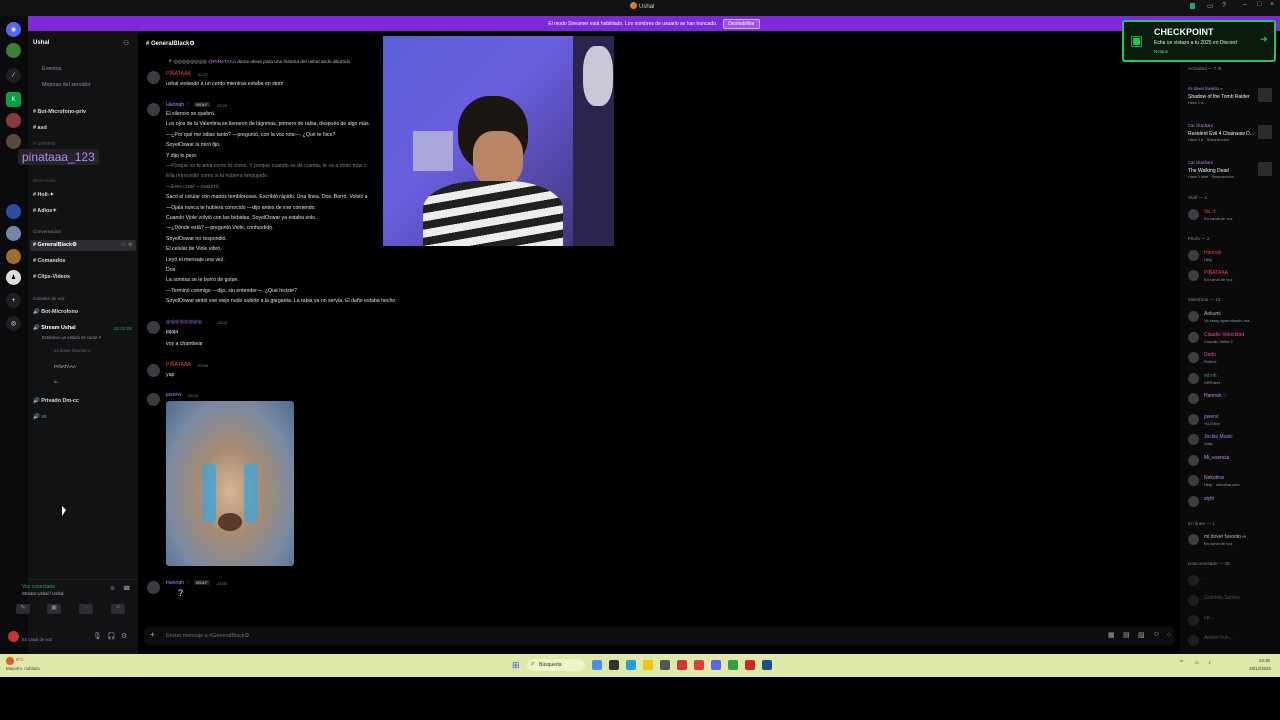 The width and height of the screenshot is (1280, 720). Describe the element at coordinates (111, 636) in the screenshot. I see `headphones-icon: 🎧` at that location.